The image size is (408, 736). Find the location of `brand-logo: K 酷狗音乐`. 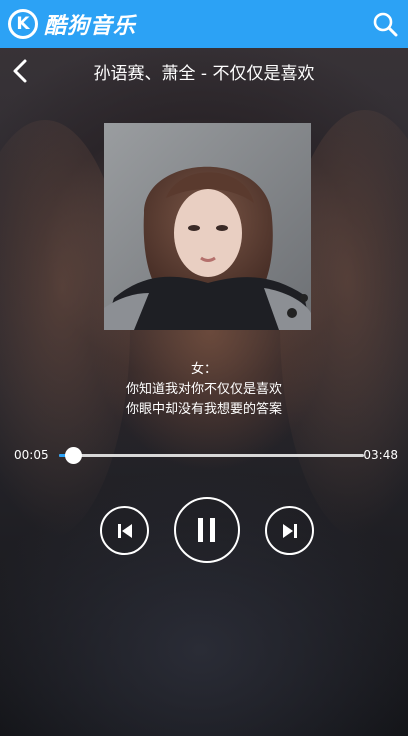

brand-logo: K 酷狗音乐 is located at coordinates (72, 24).